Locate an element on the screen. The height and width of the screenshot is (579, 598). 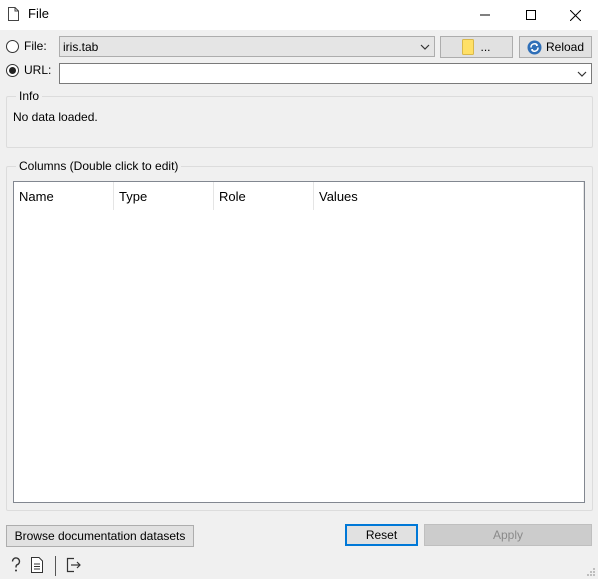
maximize-button is located at coordinates (531, 15).